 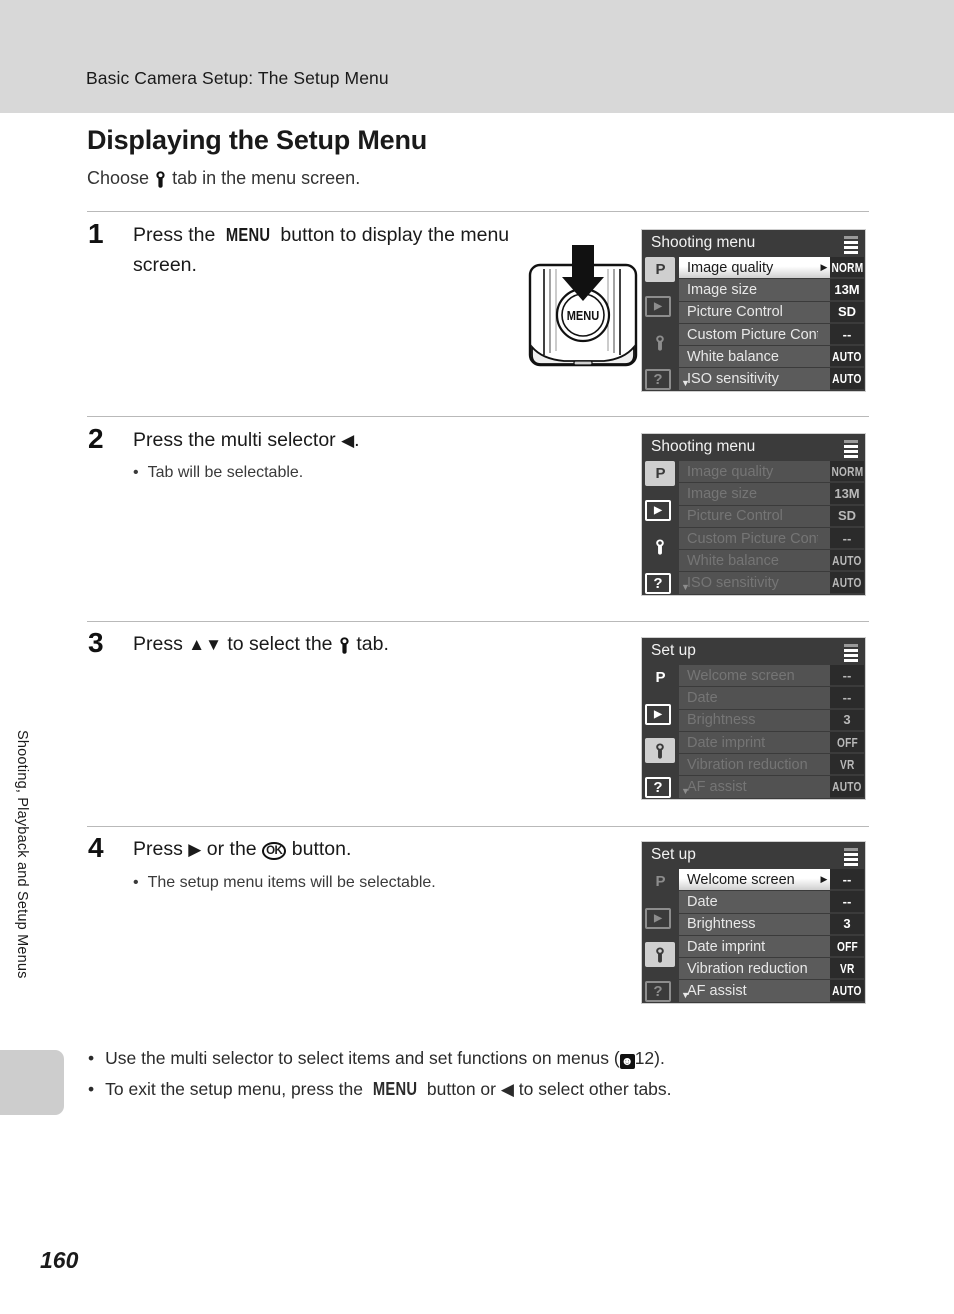 What do you see at coordinates (673, 650) in the screenshot?
I see `lcd-title: Set up` at bounding box center [673, 650].